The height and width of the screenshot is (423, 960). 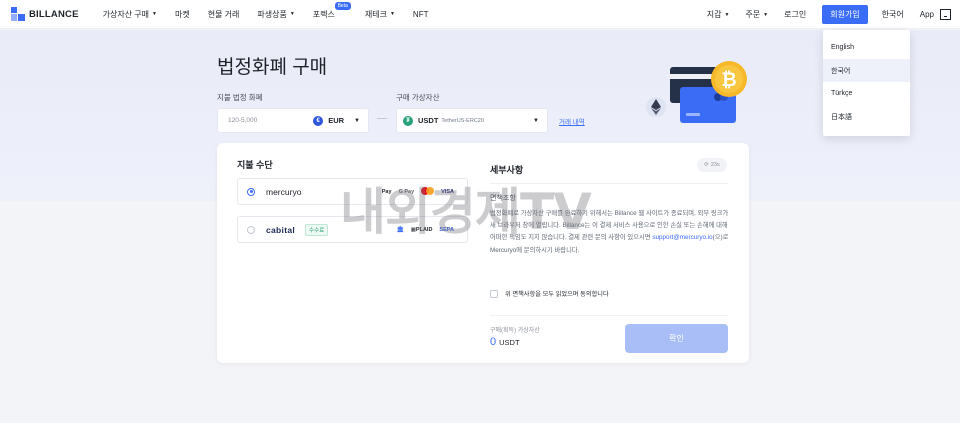 What do you see at coordinates (572, 121) in the screenshot?
I see `transaction-history-link: 거래 내역` at bounding box center [572, 121].